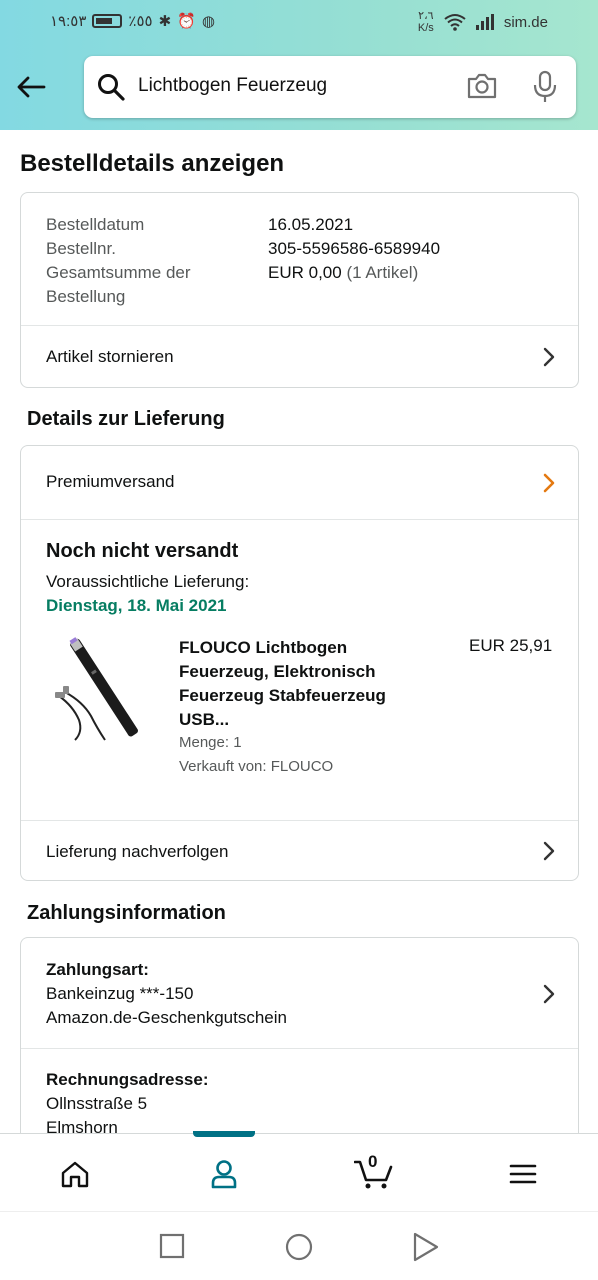 The height and width of the screenshot is (1280, 598). Describe the element at coordinates (126, 419) in the screenshot. I see `delivery-section-title: Details zur Lieferung` at that location.